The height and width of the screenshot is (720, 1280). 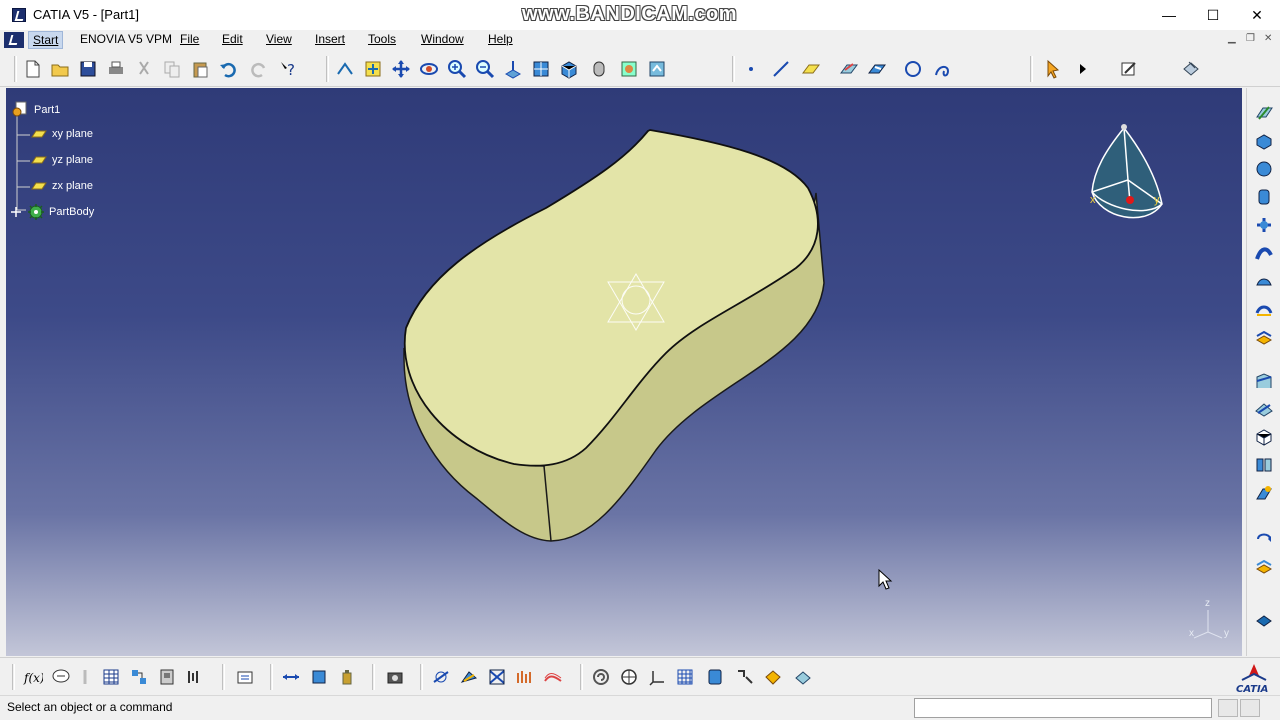 What do you see at coordinates (33, 69) in the screenshot?
I see `new-file-icon` at bounding box center [33, 69].